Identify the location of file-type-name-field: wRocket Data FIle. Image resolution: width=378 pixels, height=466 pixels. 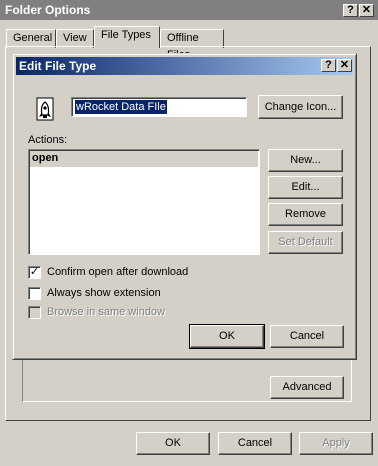
(159, 107).